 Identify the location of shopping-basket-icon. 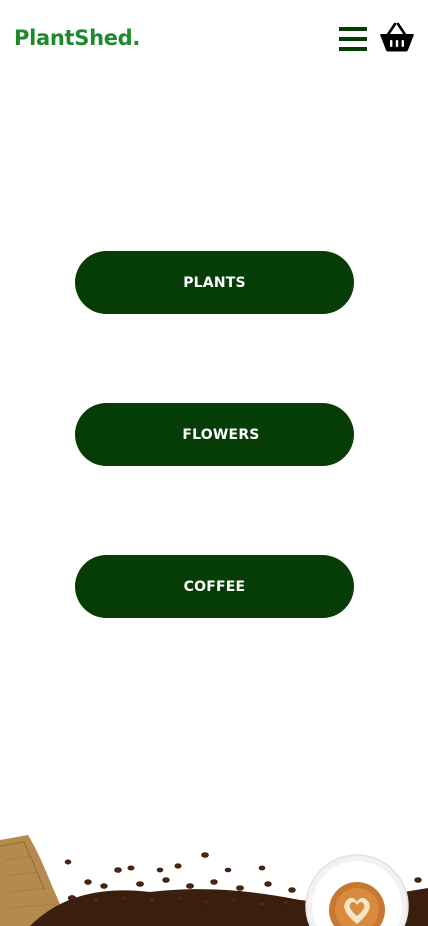
(397, 37).